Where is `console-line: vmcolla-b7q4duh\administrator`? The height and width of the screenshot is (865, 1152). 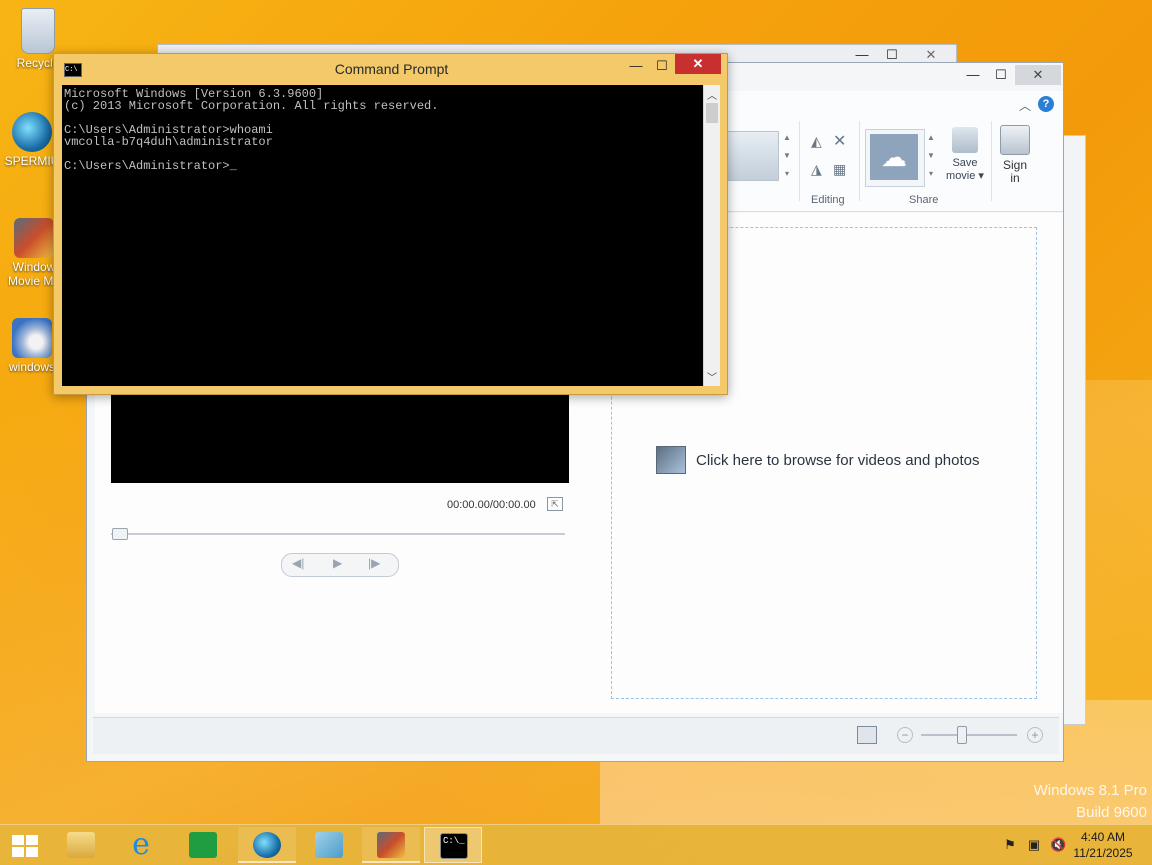
console-line: vmcolla-b7q4duh\administrator is located at coordinates (168, 142).